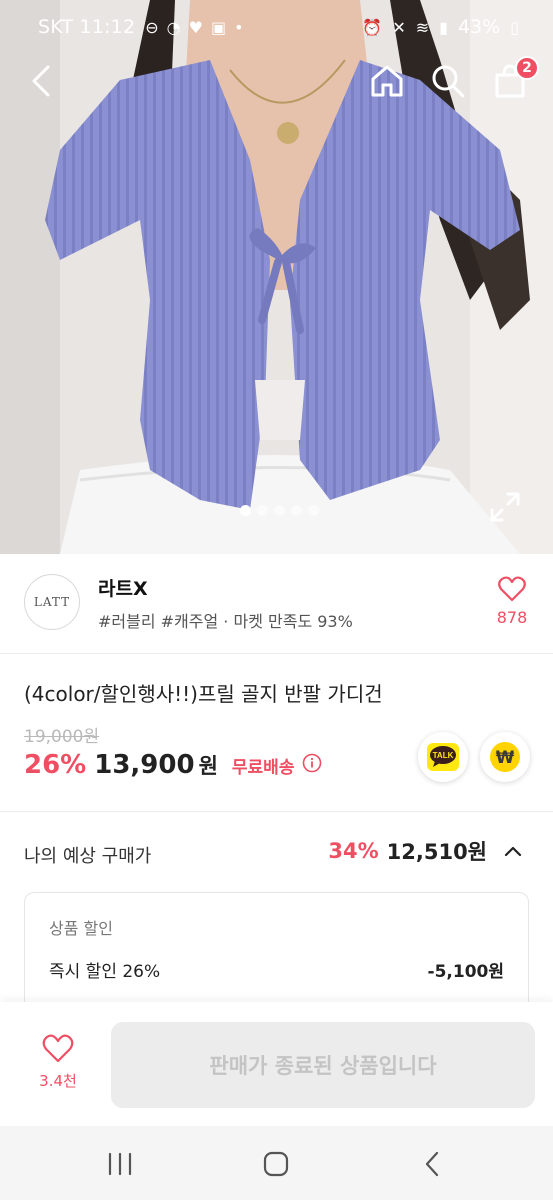 Image resolution: width=553 pixels, height=1200 pixels. I want to click on original-price: 19,000원, so click(62, 737).